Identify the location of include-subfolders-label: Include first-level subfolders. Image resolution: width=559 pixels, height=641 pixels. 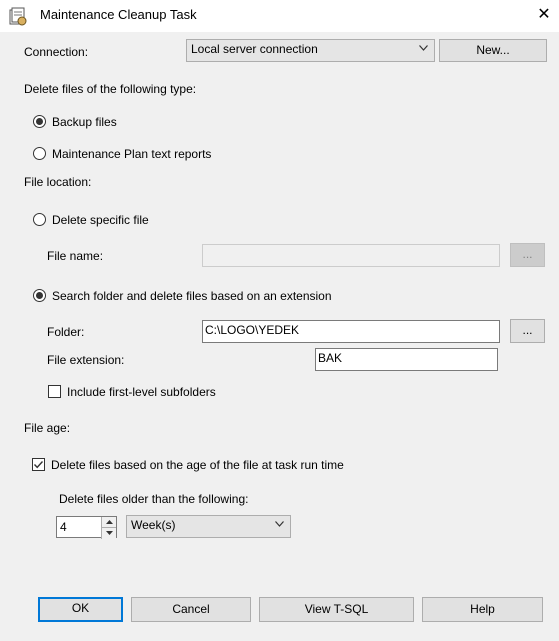
(141, 392).